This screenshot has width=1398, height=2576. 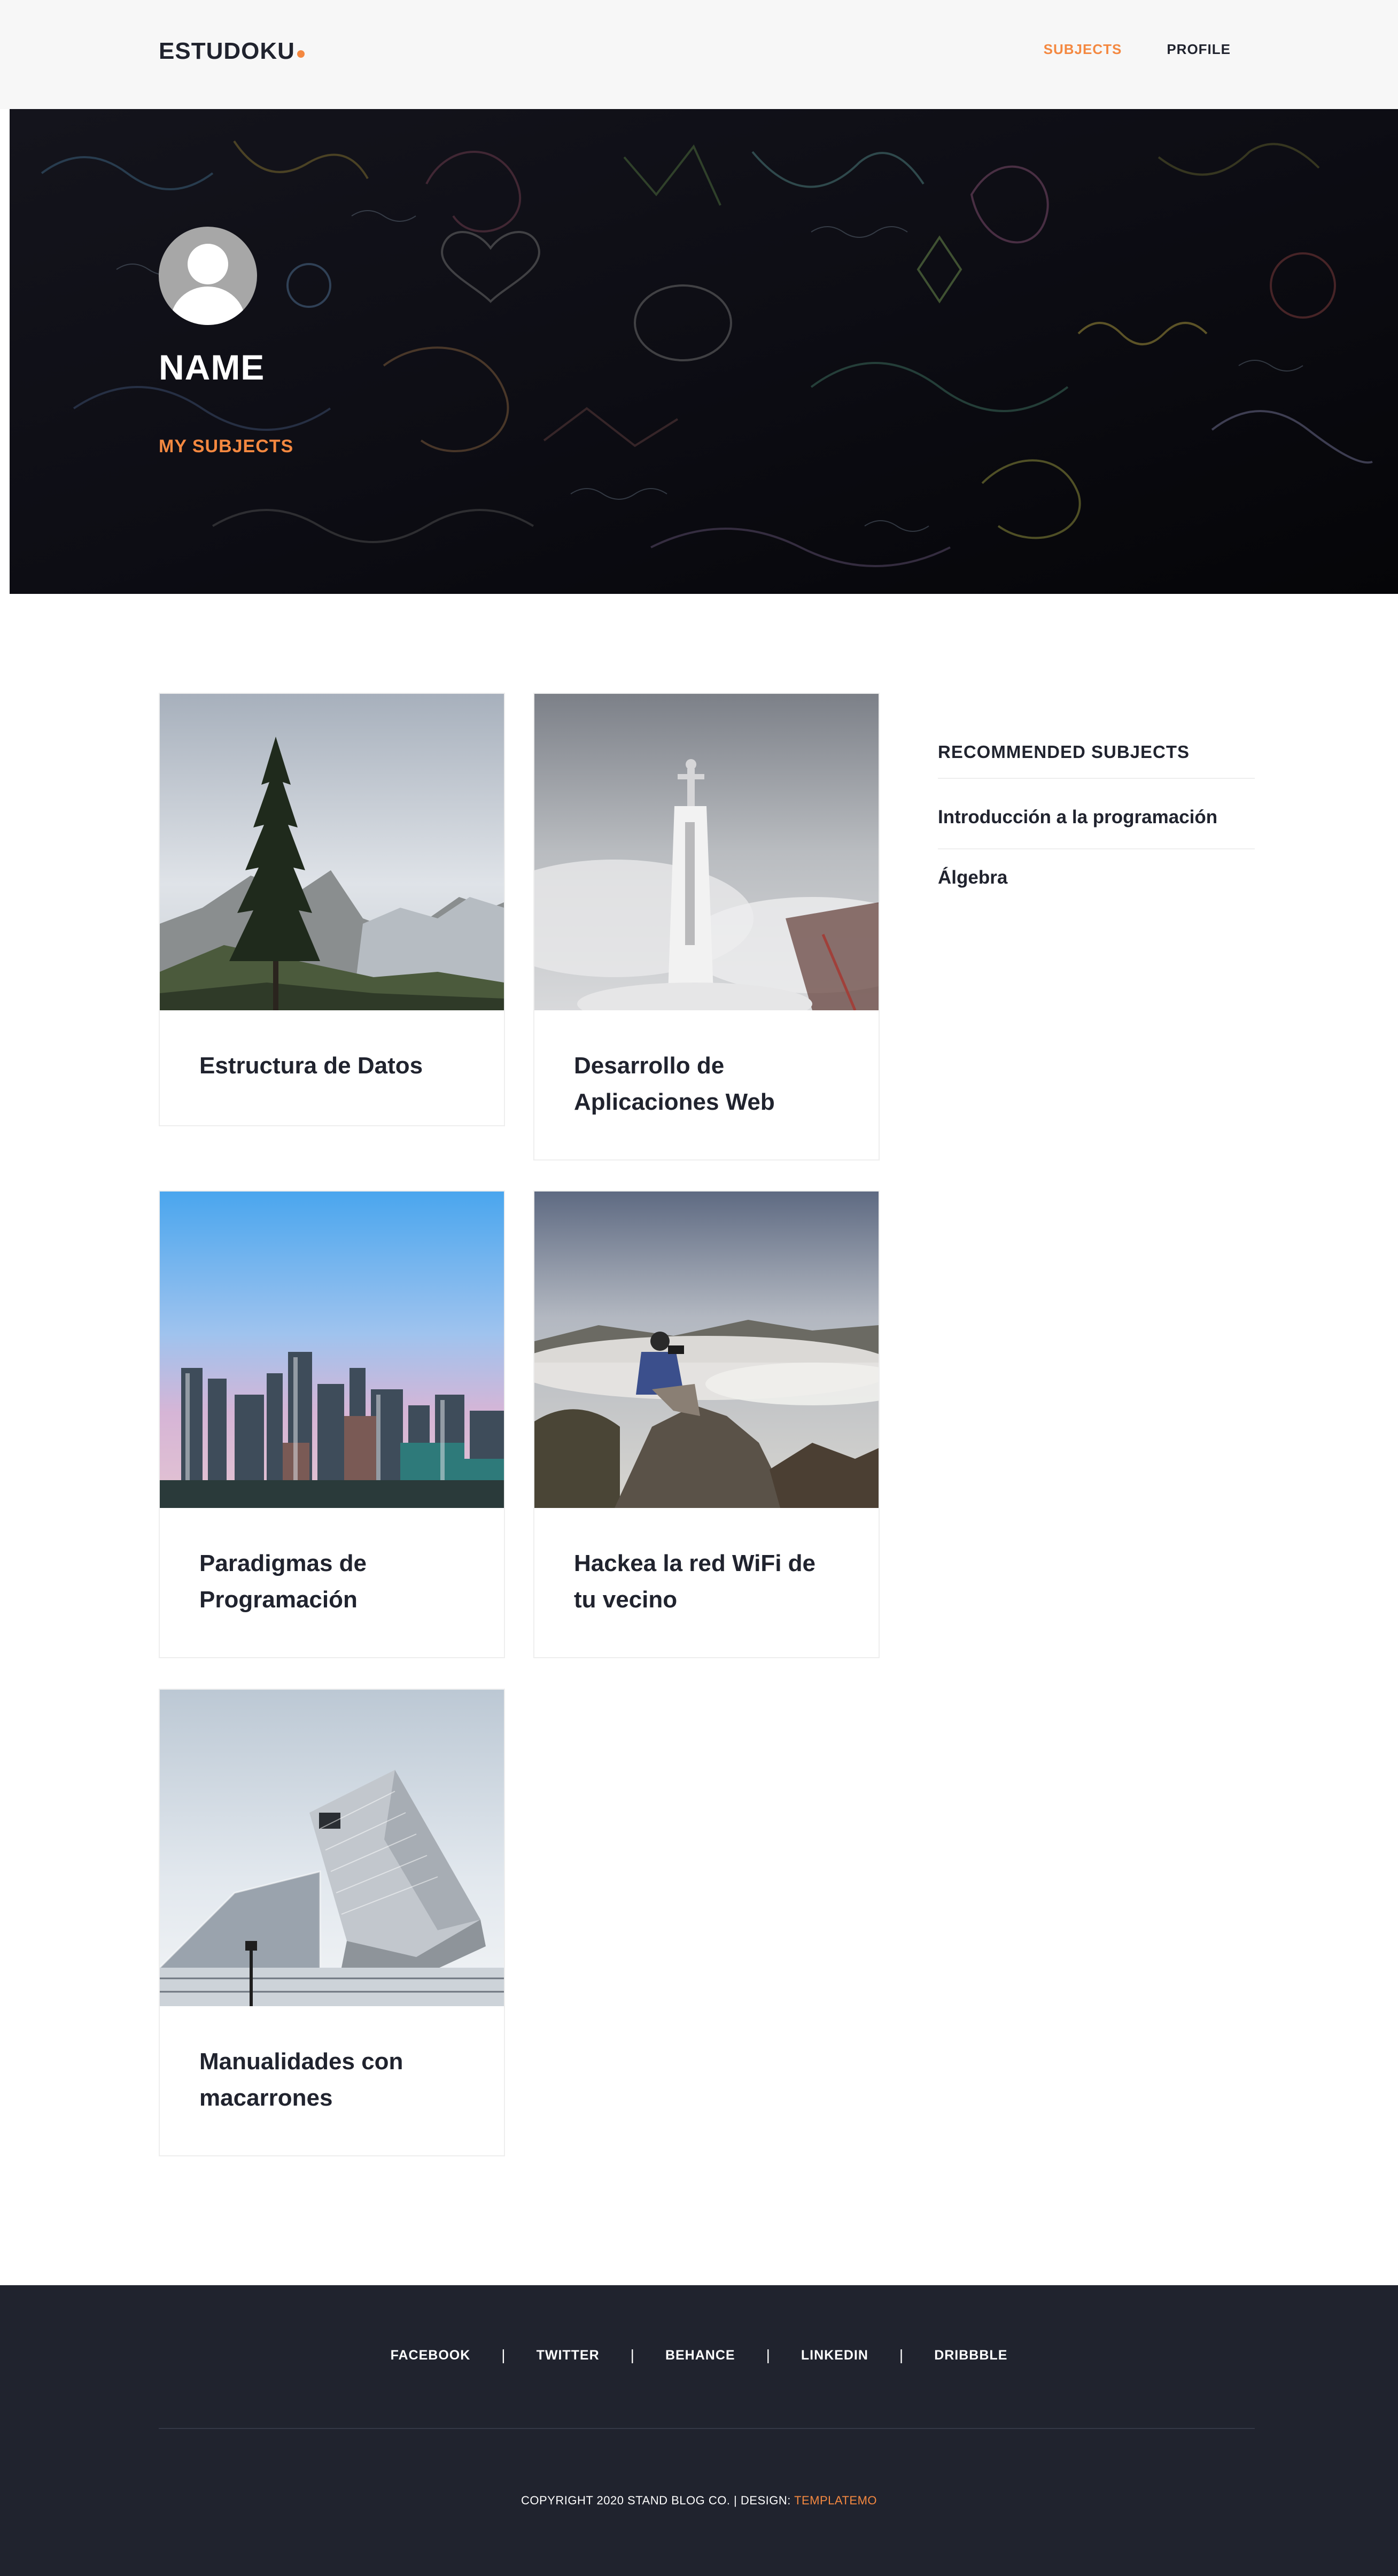 What do you see at coordinates (1064, 752) in the screenshot?
I see `sidebar-heading: RECOMMENDED SUBJECTS` at bounding box center [1064, 752].